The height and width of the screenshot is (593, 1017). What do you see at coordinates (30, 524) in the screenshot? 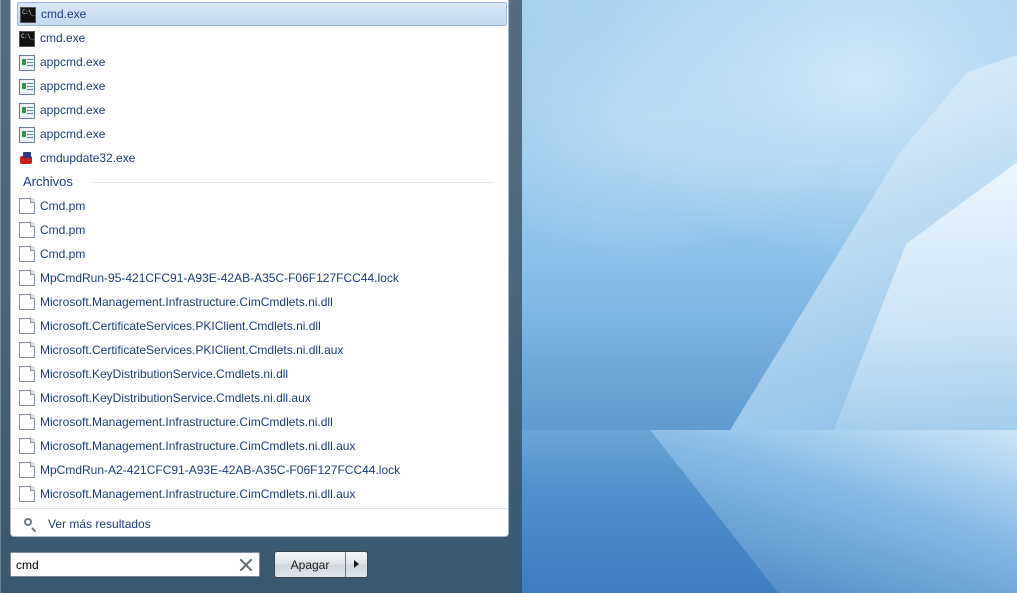
I see `search-icon` at bounding box center [30, 524].